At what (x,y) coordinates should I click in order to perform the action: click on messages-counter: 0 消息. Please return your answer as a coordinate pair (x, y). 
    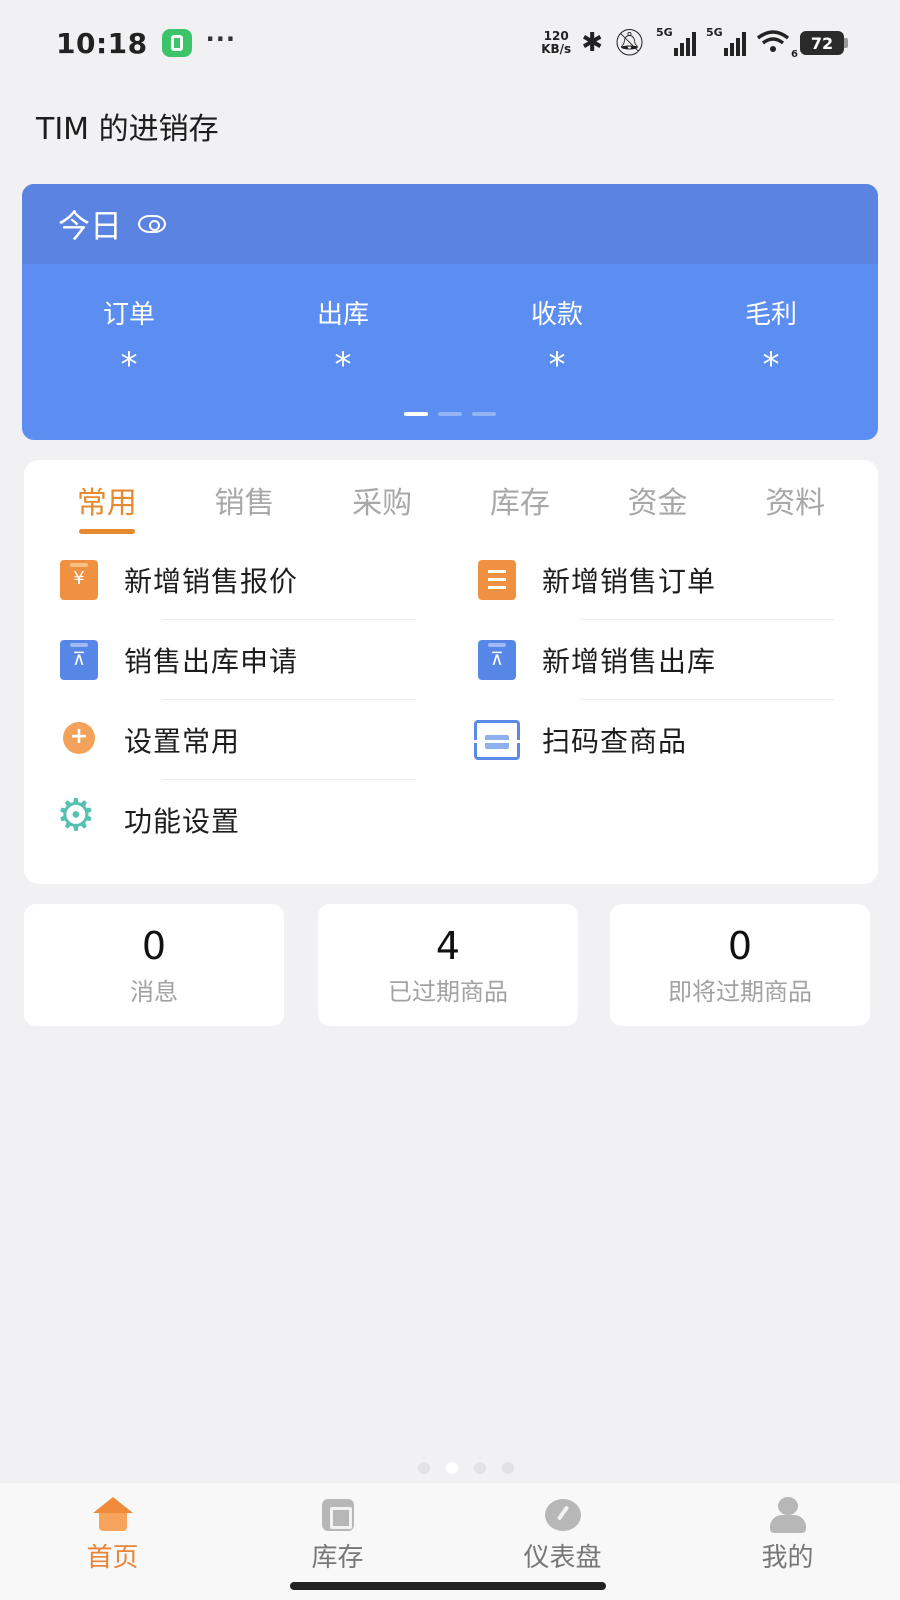
    Looking at the image, I should click on (154, 965).